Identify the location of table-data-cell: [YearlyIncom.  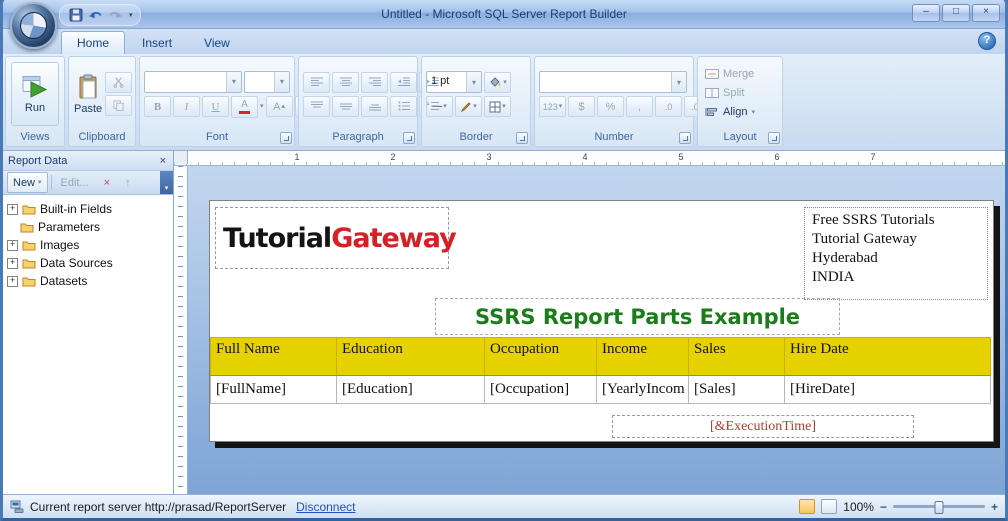
(642, 389).